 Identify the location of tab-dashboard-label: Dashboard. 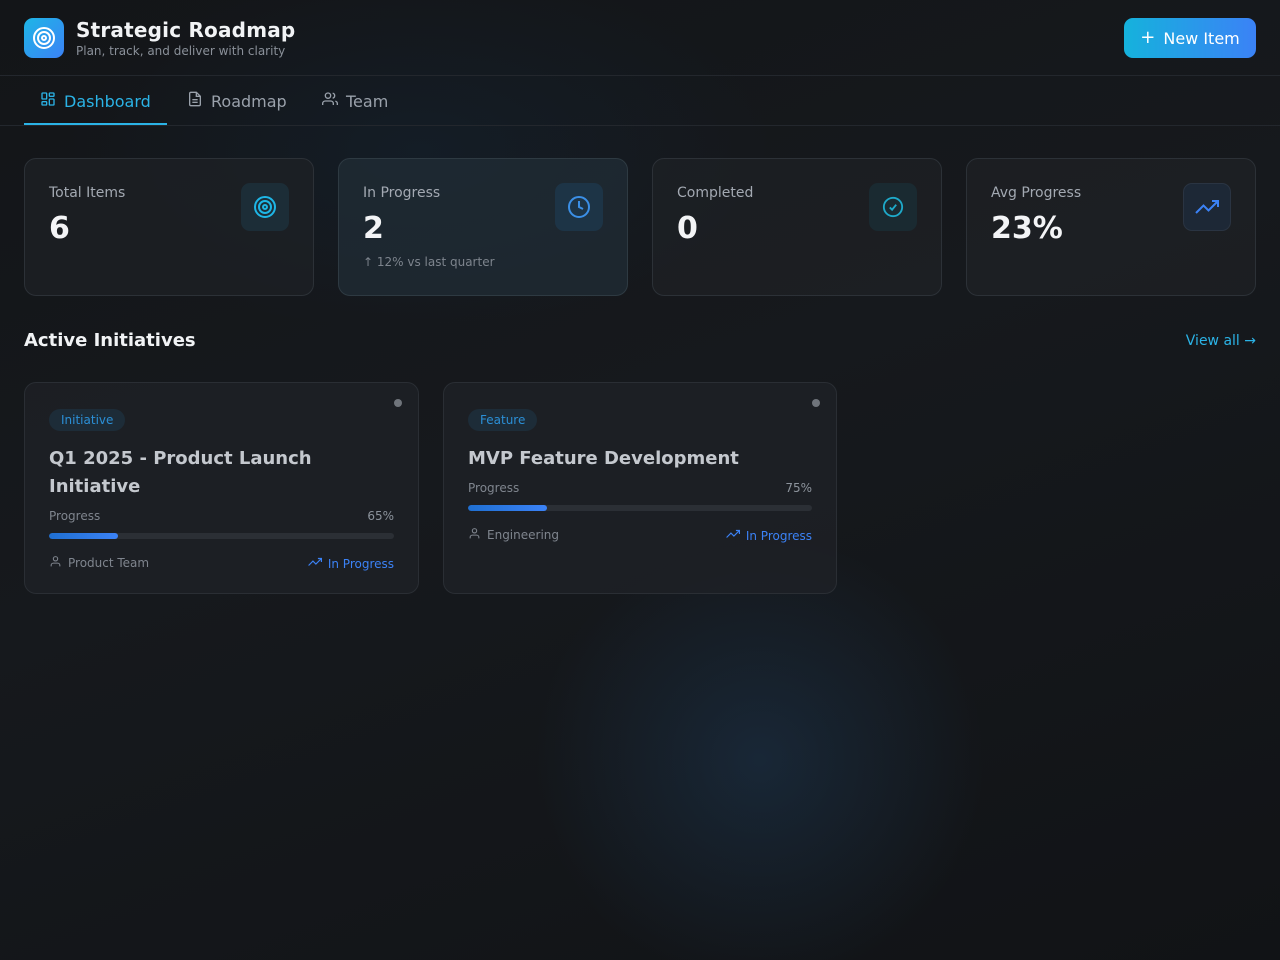
(107, 101).